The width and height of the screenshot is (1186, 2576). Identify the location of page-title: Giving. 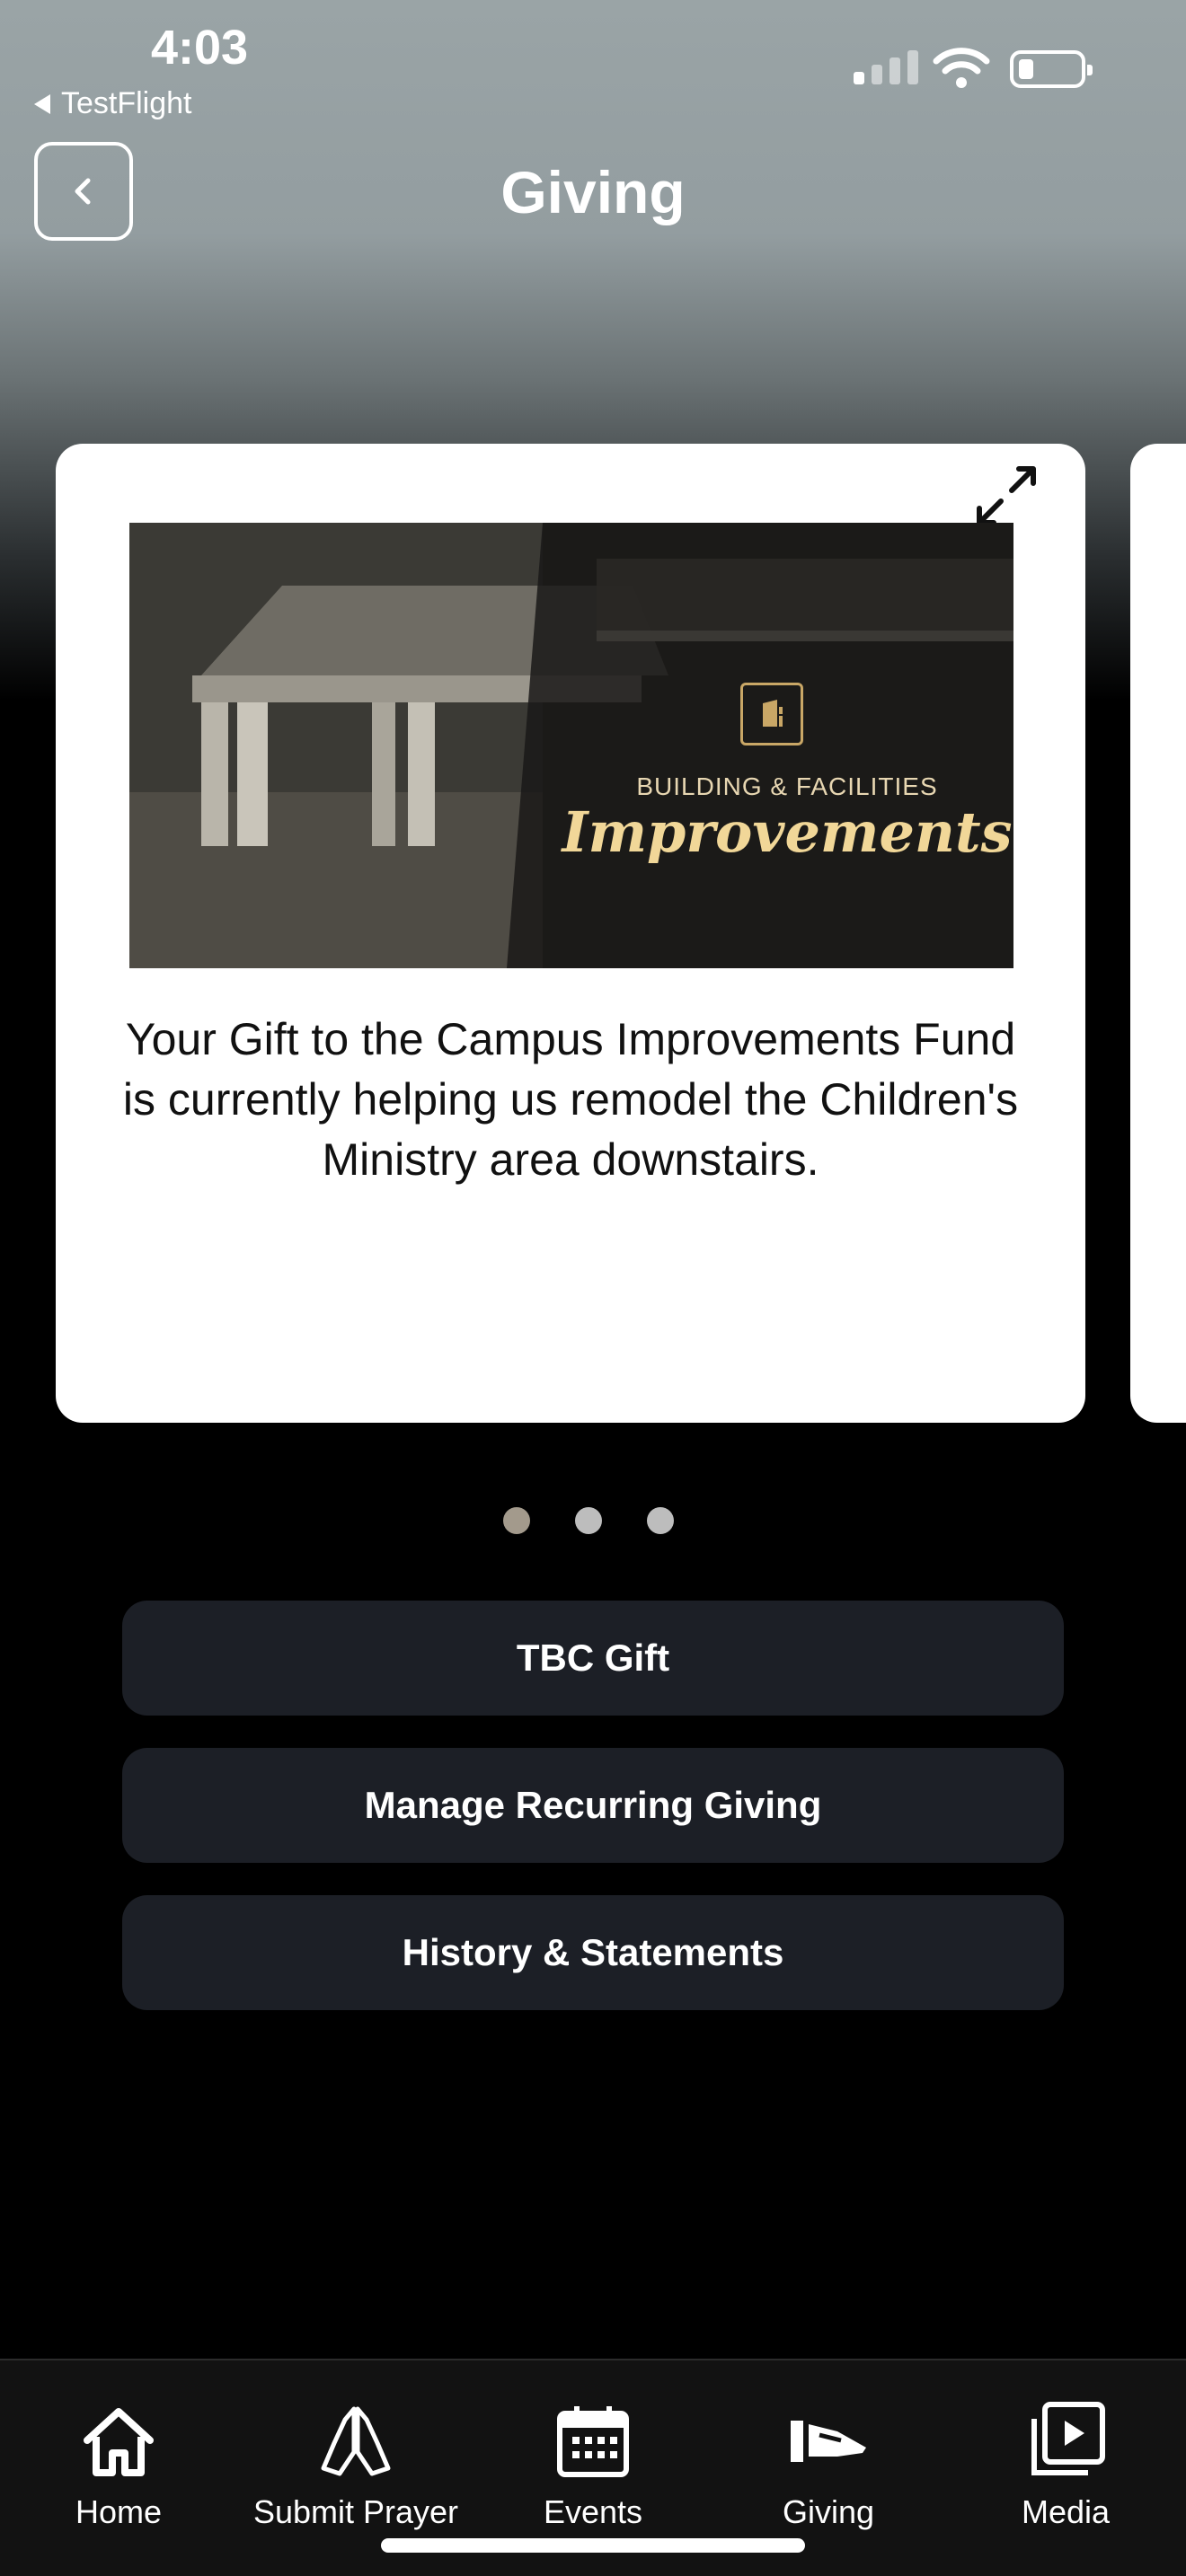
(593, 192).